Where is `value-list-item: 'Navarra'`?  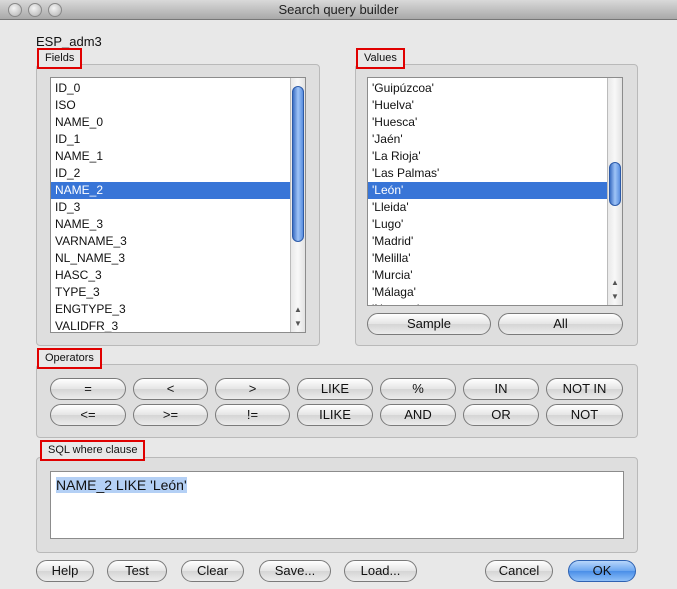 value-list-item: 'Navarra' is located at coordinates (495, 303).